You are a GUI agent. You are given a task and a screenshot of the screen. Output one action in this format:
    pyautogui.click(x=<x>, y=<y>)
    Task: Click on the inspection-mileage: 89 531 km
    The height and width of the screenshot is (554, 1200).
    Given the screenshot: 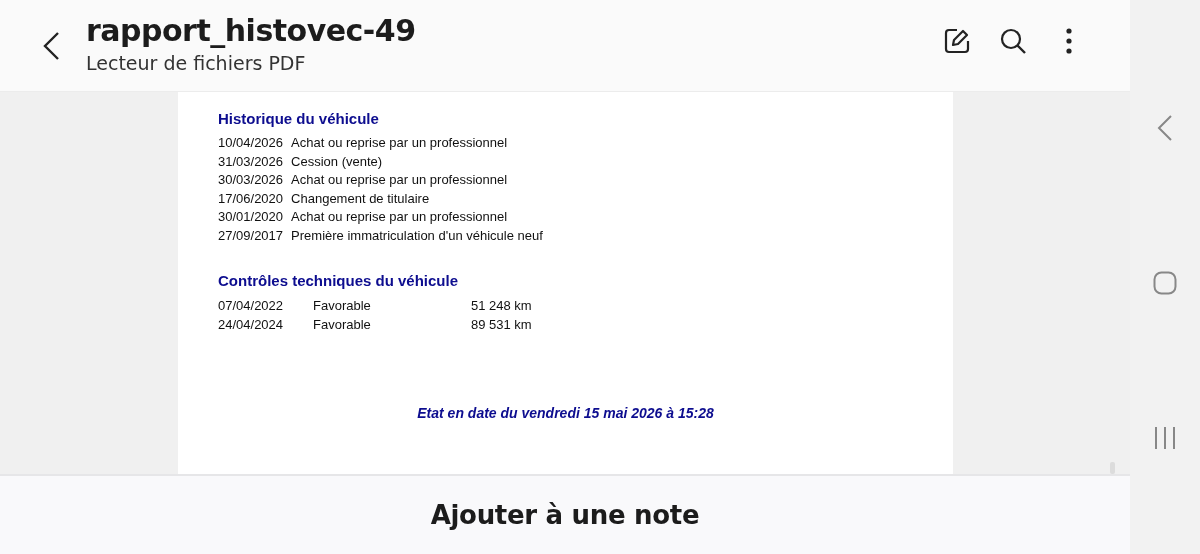 What is the action you would take?
    pyautogui.click(x=502, y=325)
    